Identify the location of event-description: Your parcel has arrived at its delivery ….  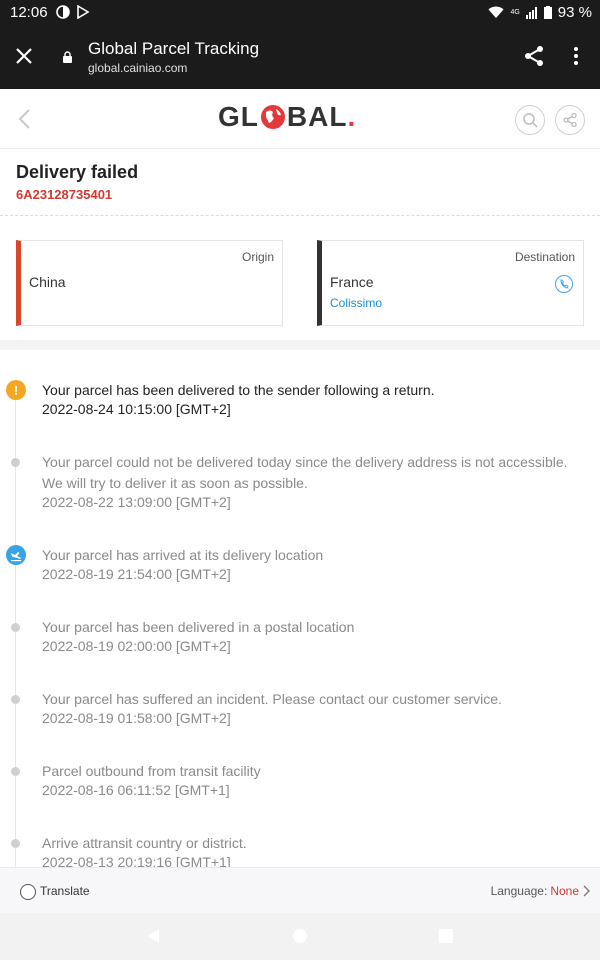
(183, 555).